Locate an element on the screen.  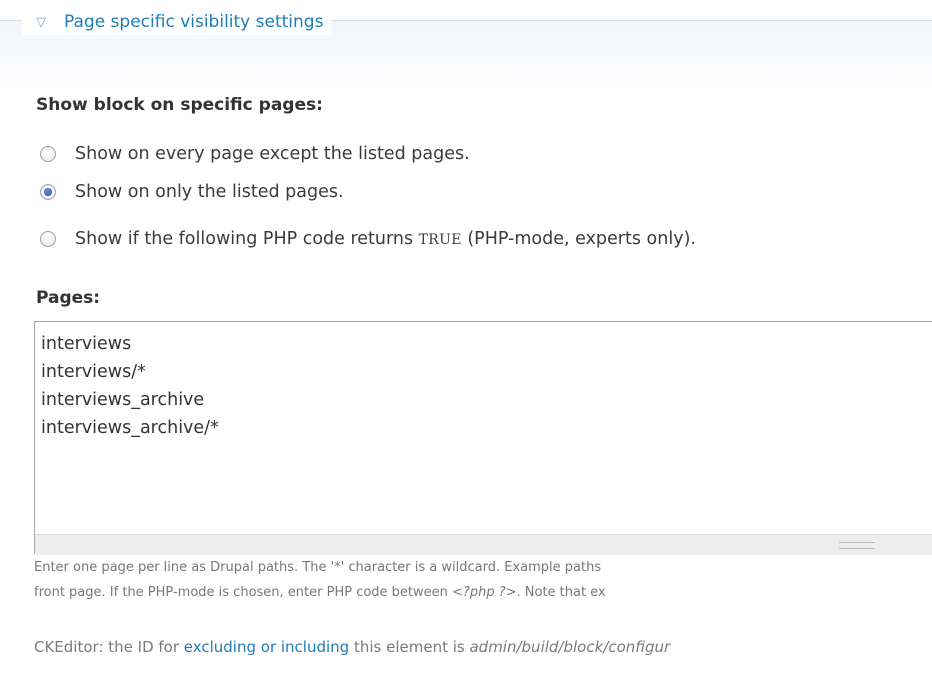
desc-php-code: <?php ?> is located at coordinates (484, 592).